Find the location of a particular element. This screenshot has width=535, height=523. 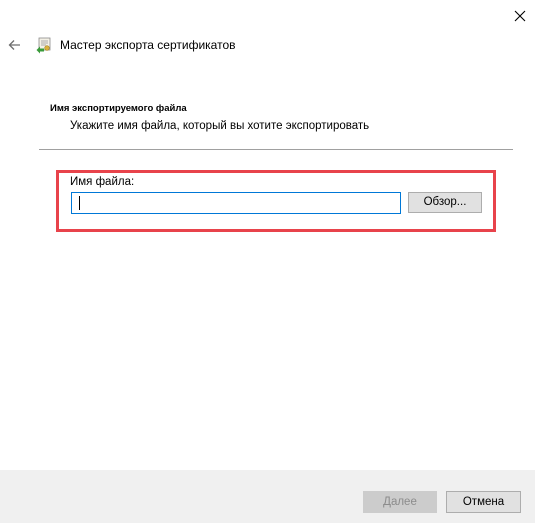

cancel-button: Отмена is located at coordinates (483, 502).